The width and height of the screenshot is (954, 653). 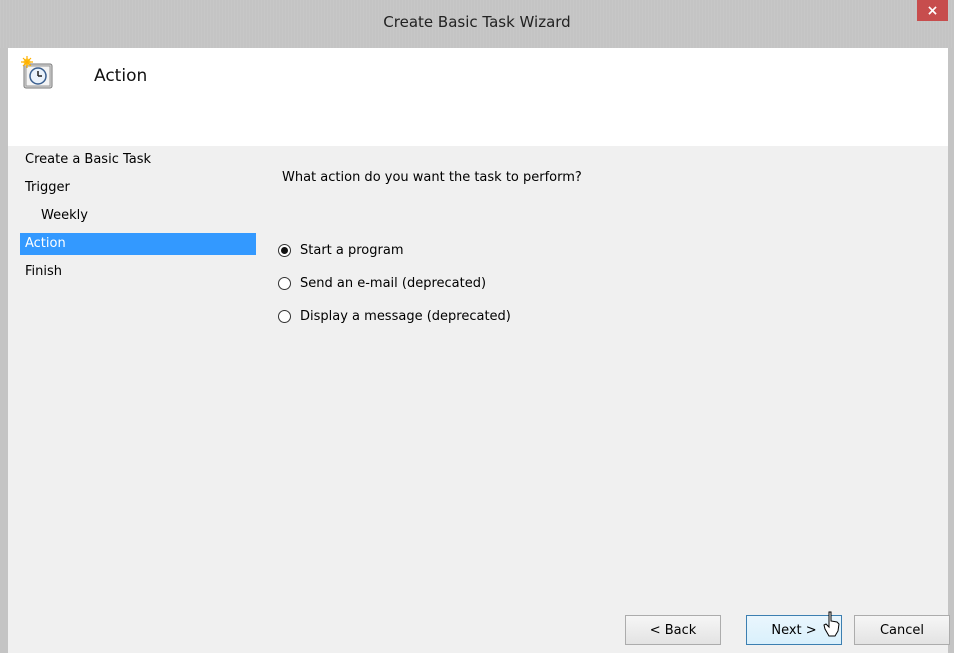 I want to click on radio-display-message, so click(x=284, y=316).